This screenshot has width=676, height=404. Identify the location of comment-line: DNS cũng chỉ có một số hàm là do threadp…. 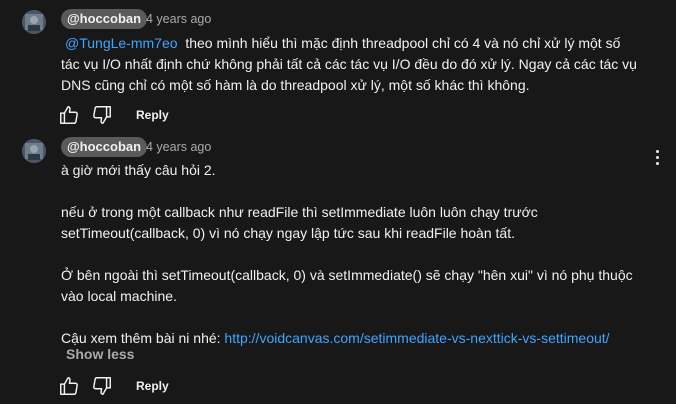
(295, 85).